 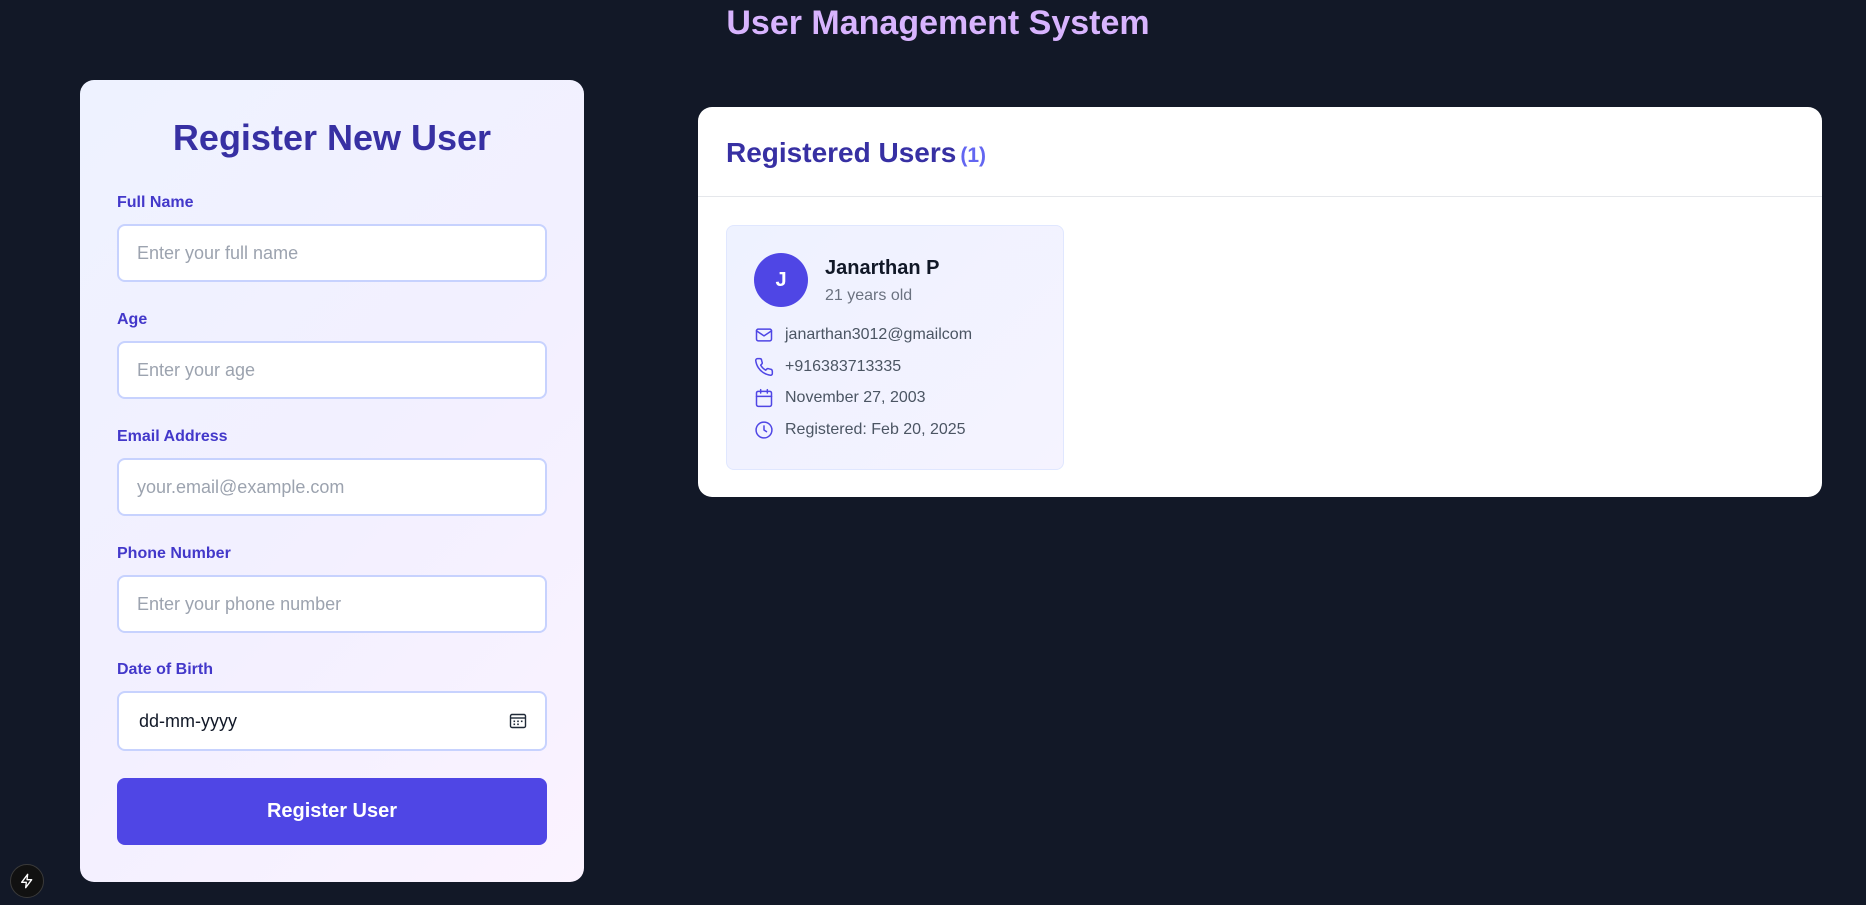 I want to click on full-name-label: Full Name, so click(x=155, y=202).